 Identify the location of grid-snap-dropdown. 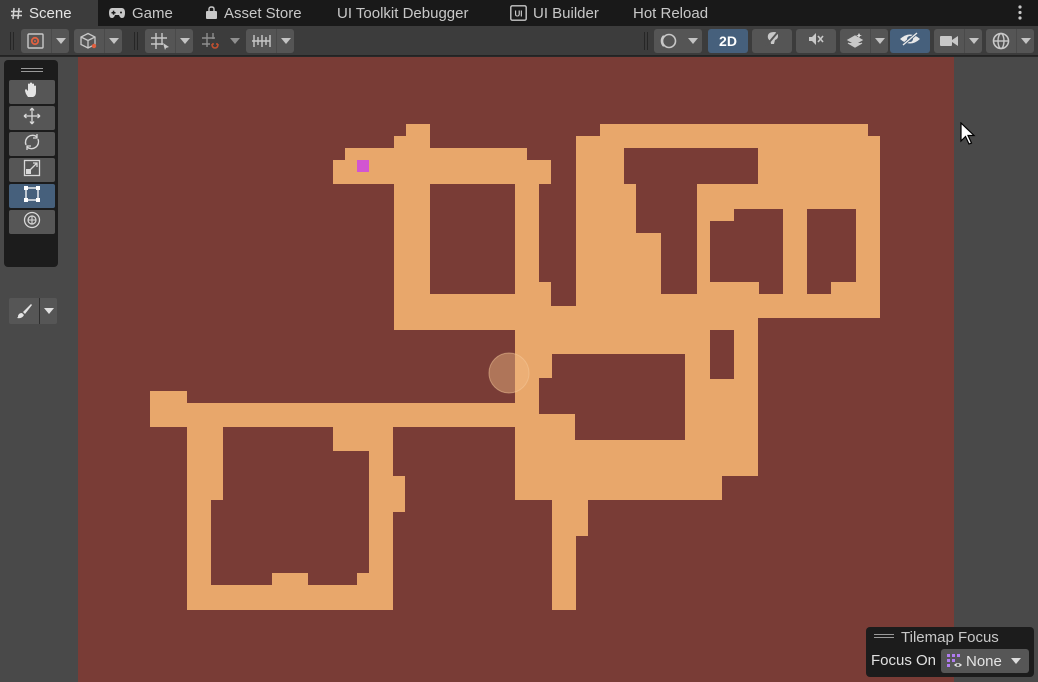
(169, 41).